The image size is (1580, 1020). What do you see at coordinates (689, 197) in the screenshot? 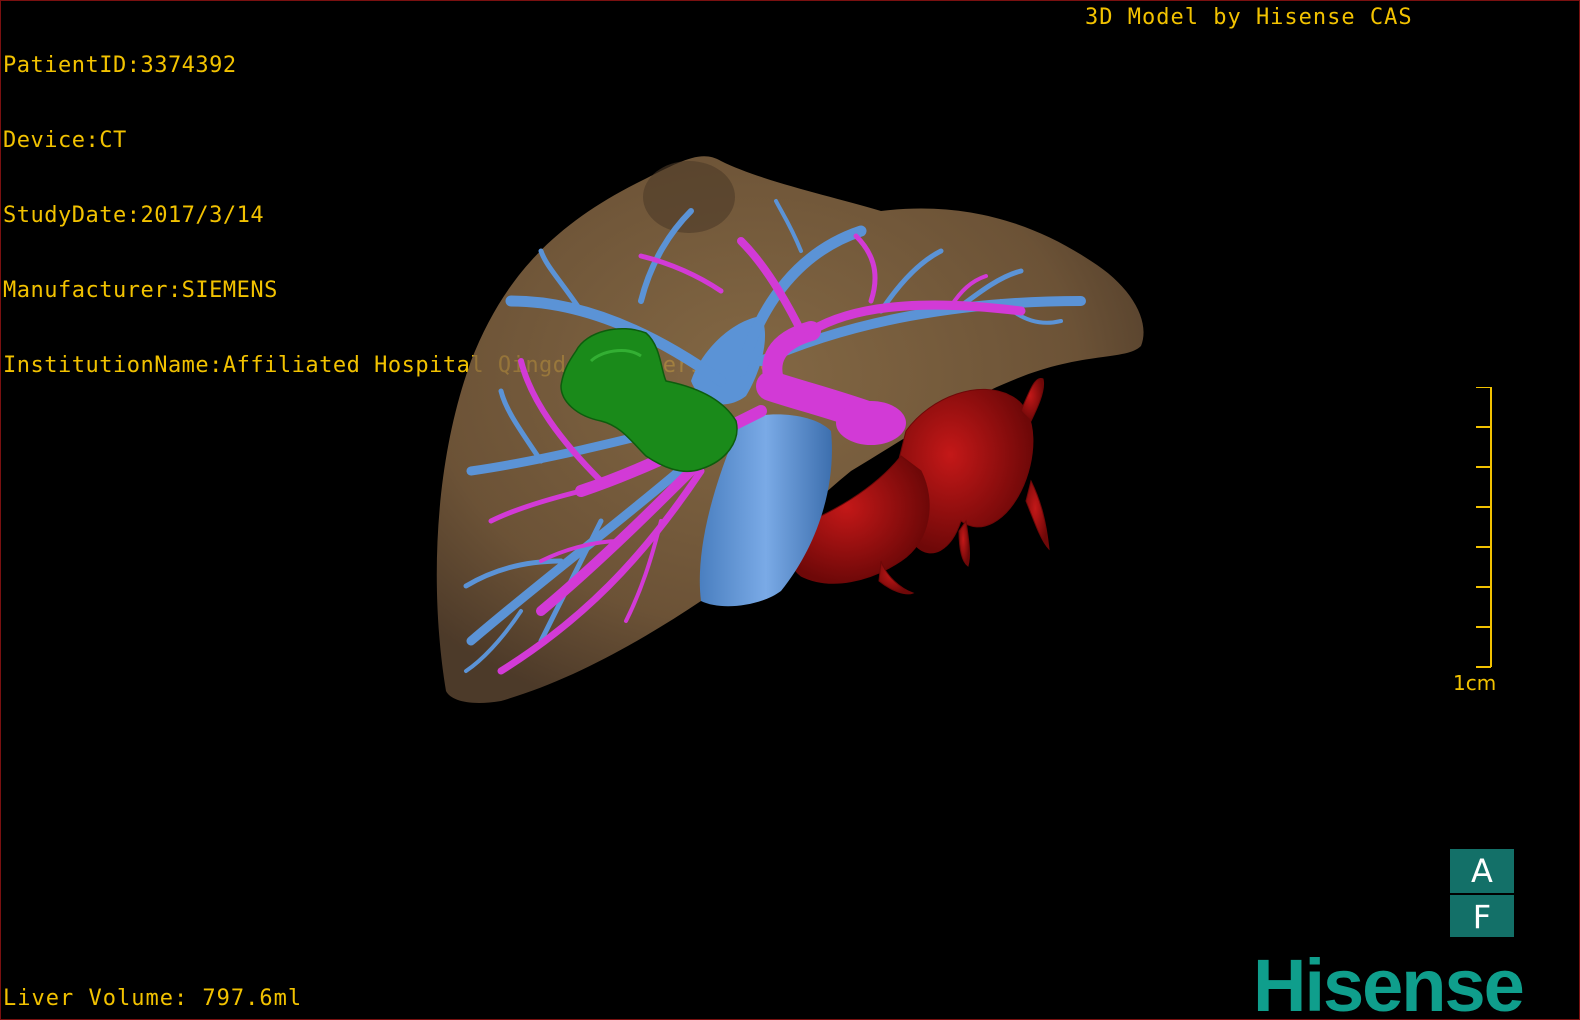
I see `gallbladder-shadow` at bounding box center [689, 197].